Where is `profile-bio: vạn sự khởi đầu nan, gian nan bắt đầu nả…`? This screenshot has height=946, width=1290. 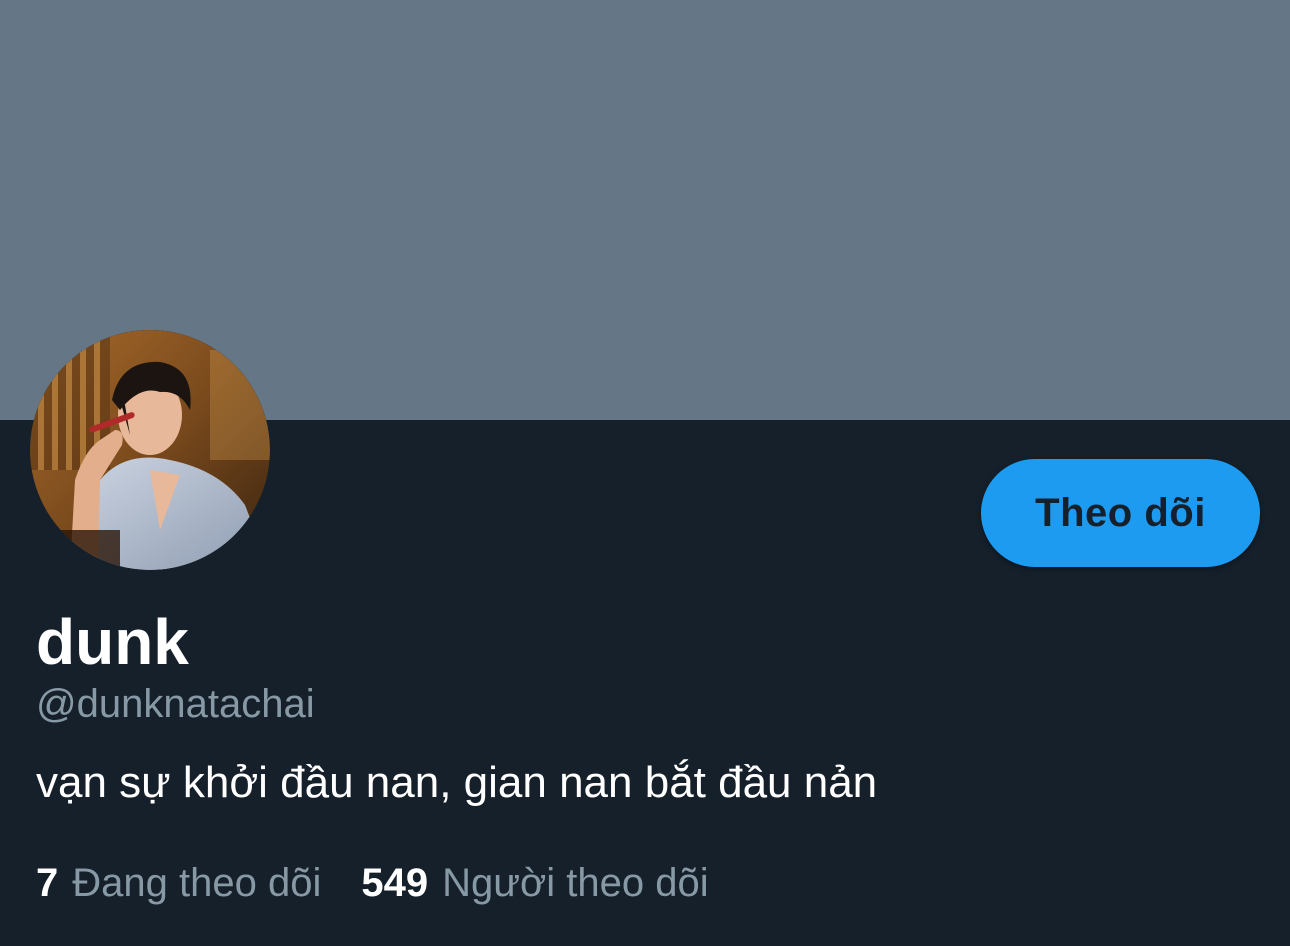 profile-bio: vạn sự khởi đầu nan, gian nan bắt đầu nả… is located at coordinates (457, 782).